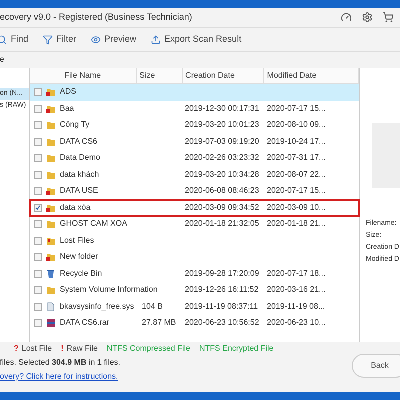 This screenshot has height=400, width=400. I want to click on creation-date: 2019-12-26 16:11:52, so click(222, 289).